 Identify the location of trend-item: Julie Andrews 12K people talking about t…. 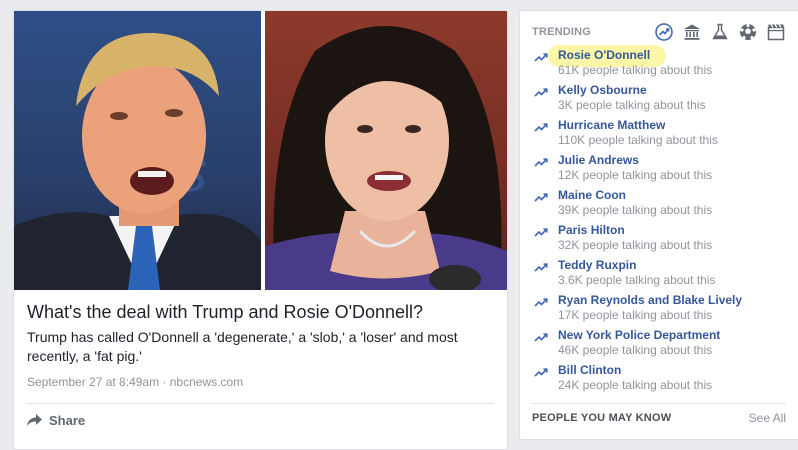
(662, 170).